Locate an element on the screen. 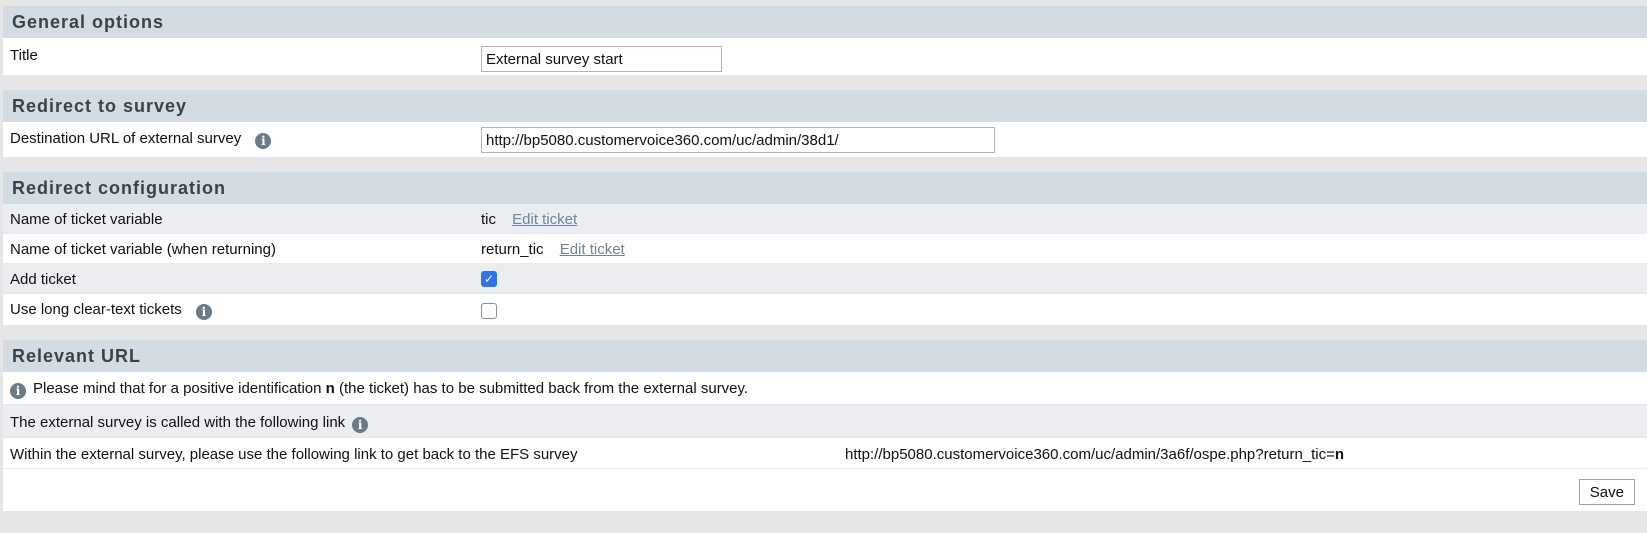 The height and width of the screenshot is (533, 1647). title-value-wrapper is located at coordinates (601, 59).